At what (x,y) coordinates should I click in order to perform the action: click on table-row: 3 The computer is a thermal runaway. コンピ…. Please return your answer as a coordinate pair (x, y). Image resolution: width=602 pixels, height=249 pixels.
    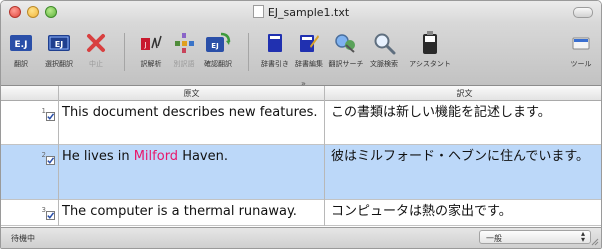
    Looking at the image, I should click on (301, 213).